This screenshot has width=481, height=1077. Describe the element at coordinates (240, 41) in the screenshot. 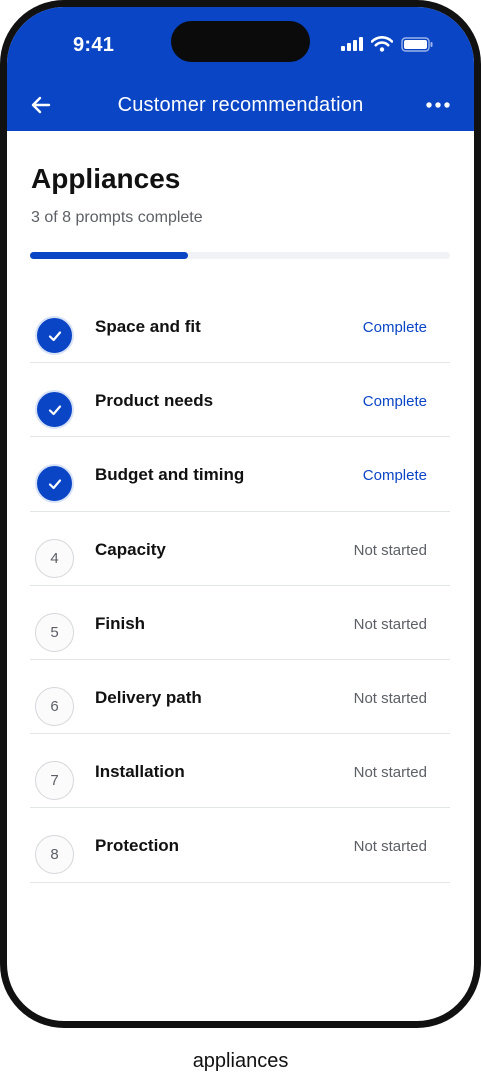

I see `dynamic-island` at that location.